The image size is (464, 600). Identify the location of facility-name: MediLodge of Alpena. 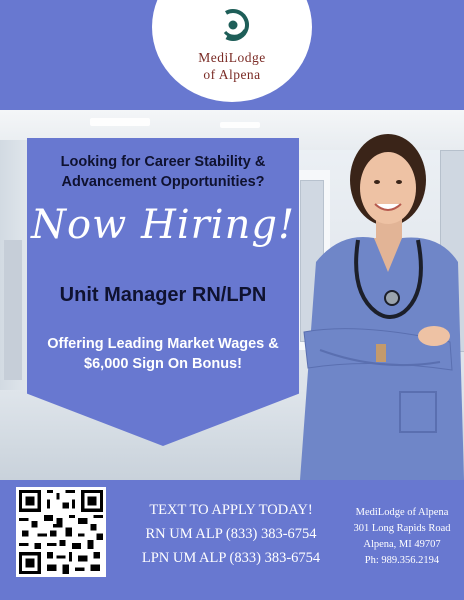
(402, 512).